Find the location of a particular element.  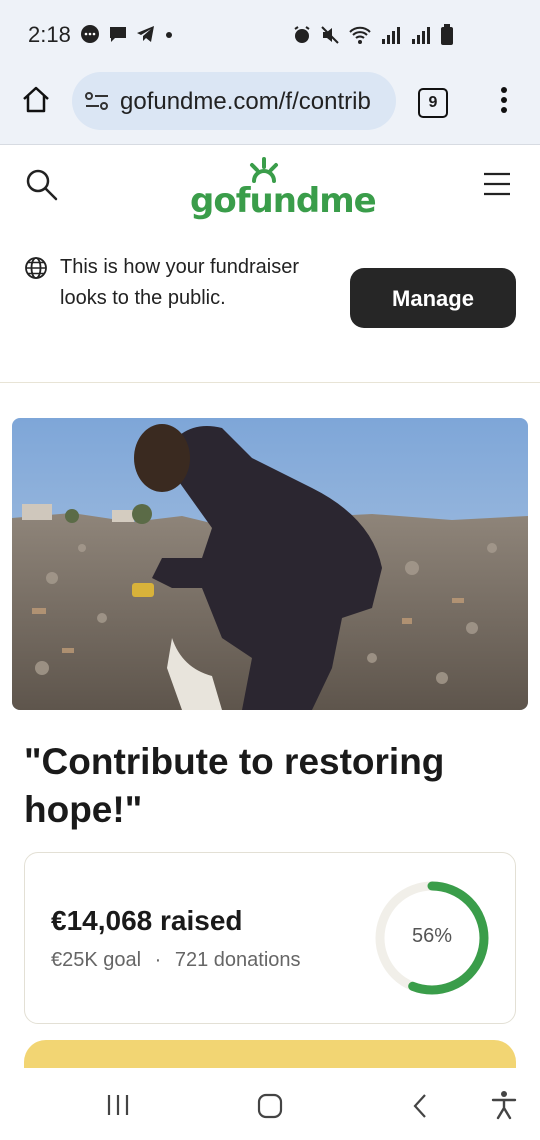

goal-and-donations: €25K goal · 721 donations is located at coordinates (176, 960).